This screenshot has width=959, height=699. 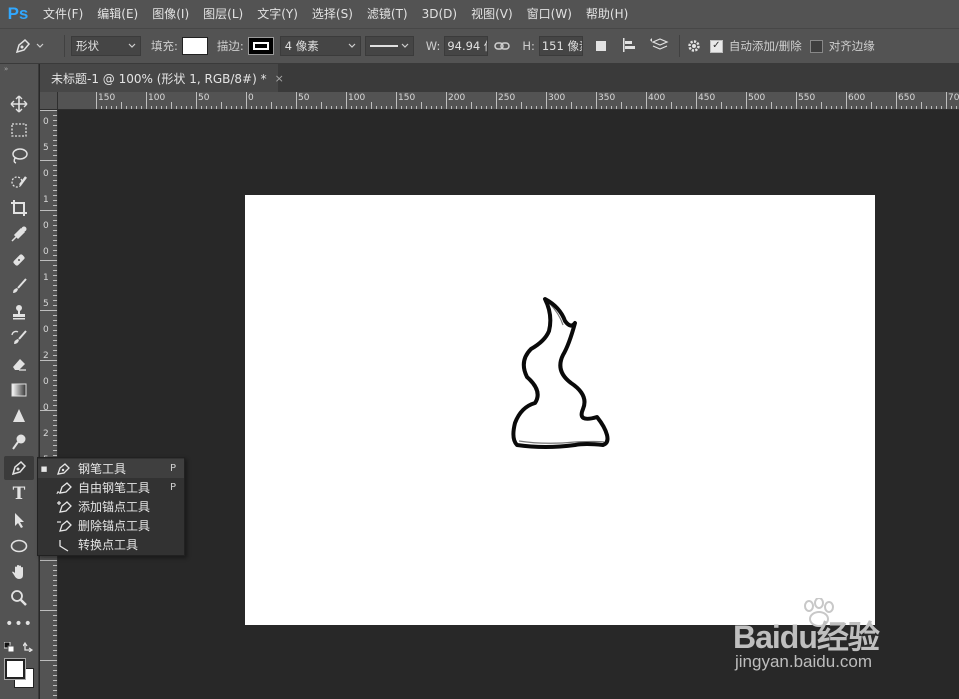 What do you see at coordinates (716, 46) in the screenshot?
I see `auto-add-delete-checkbox: ✓` at bounding box center [716, 46].